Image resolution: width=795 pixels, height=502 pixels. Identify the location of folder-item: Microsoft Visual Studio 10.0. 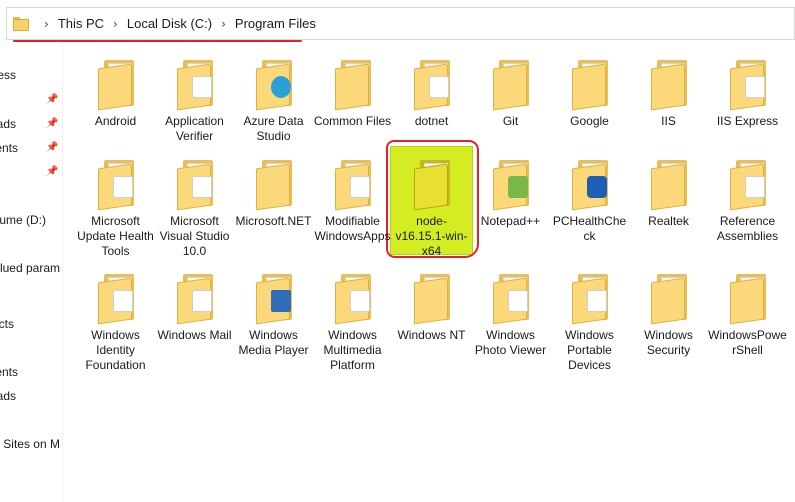
(194, 206).